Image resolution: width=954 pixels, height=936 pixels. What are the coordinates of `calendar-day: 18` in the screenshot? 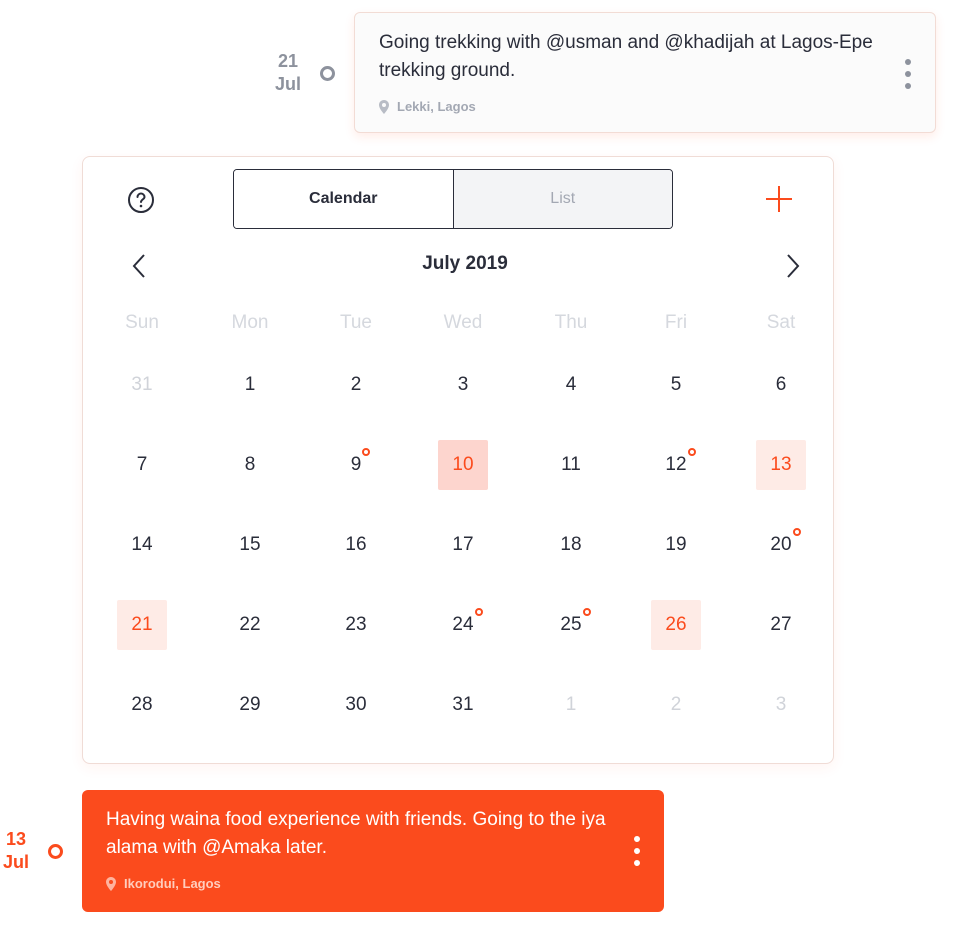 It's located at (571, 545).